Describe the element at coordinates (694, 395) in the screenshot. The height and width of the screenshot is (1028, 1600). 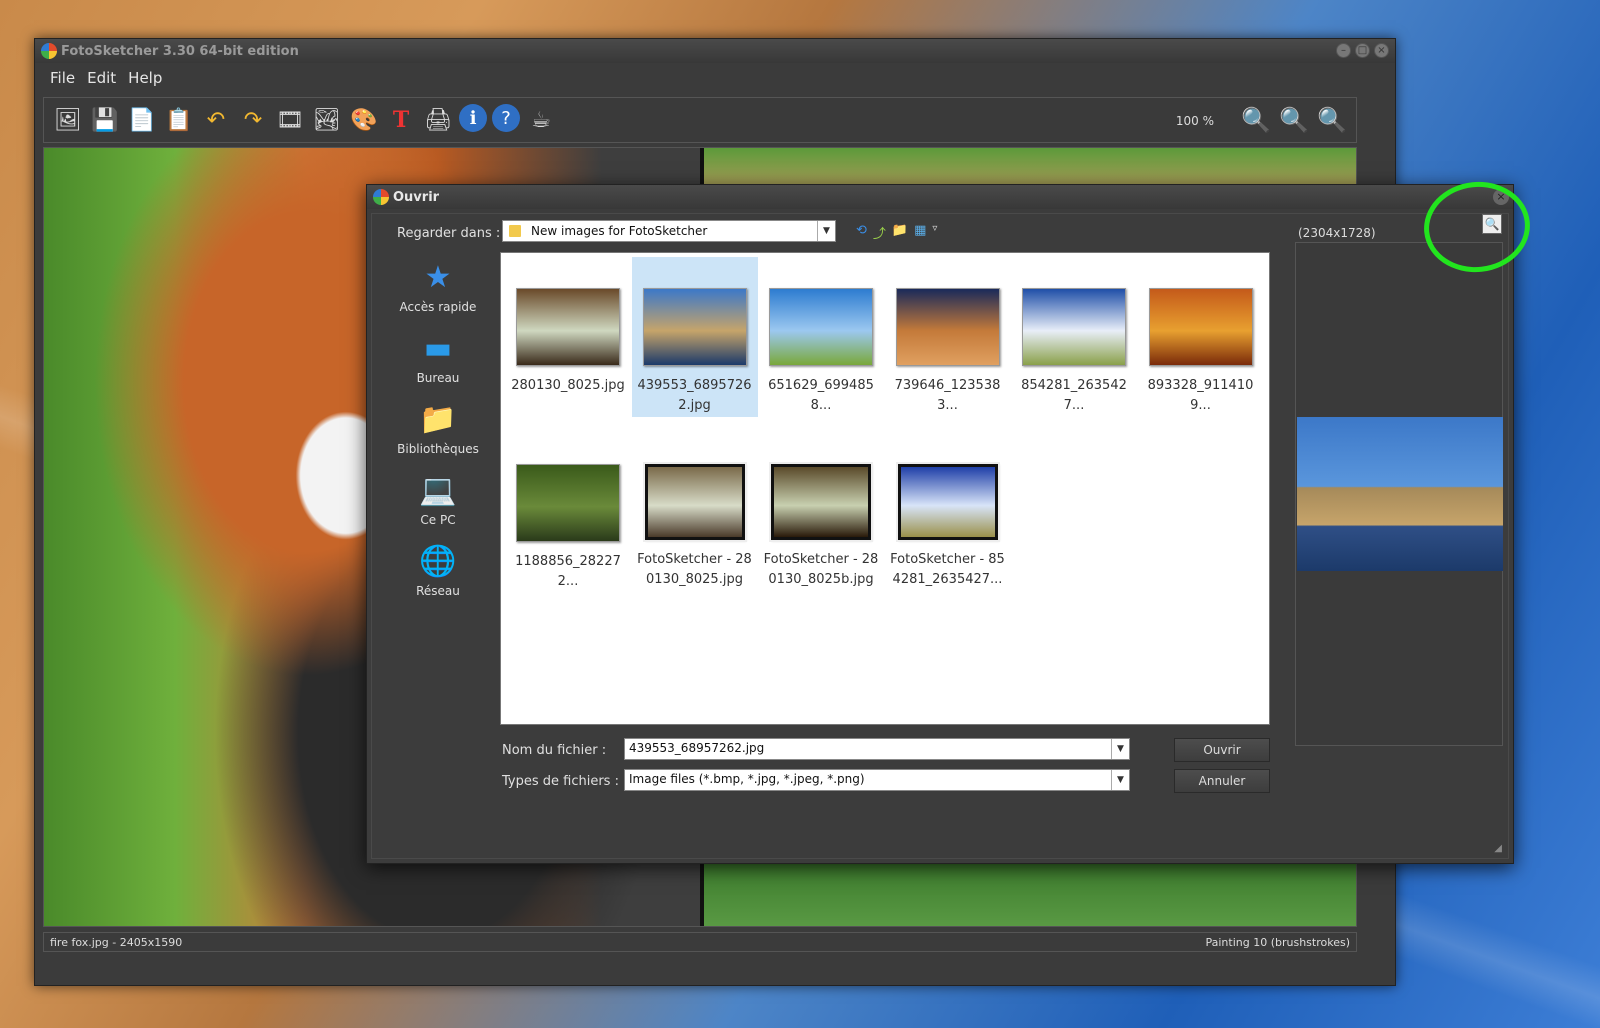
I see `file-name: 439553_68957262.jpg` at that location.